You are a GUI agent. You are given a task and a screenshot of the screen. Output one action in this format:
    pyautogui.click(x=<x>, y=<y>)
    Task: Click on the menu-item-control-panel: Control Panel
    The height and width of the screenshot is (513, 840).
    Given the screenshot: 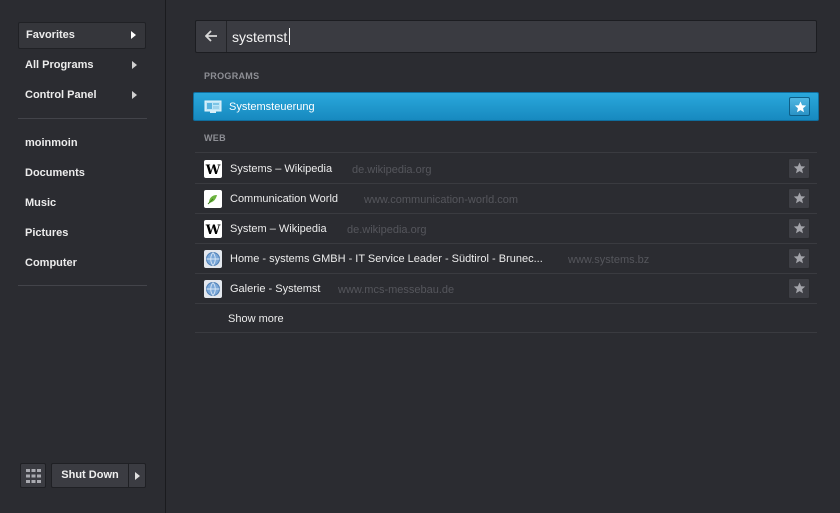 What is the action you would take?
    pyautogui.click(x=82, y=95)
    